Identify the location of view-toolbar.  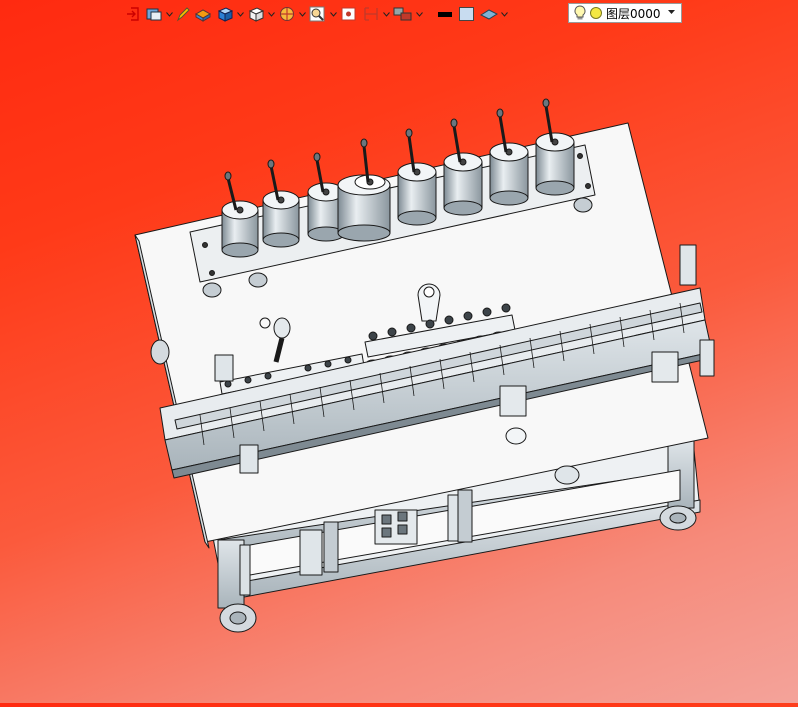
(316, 14).